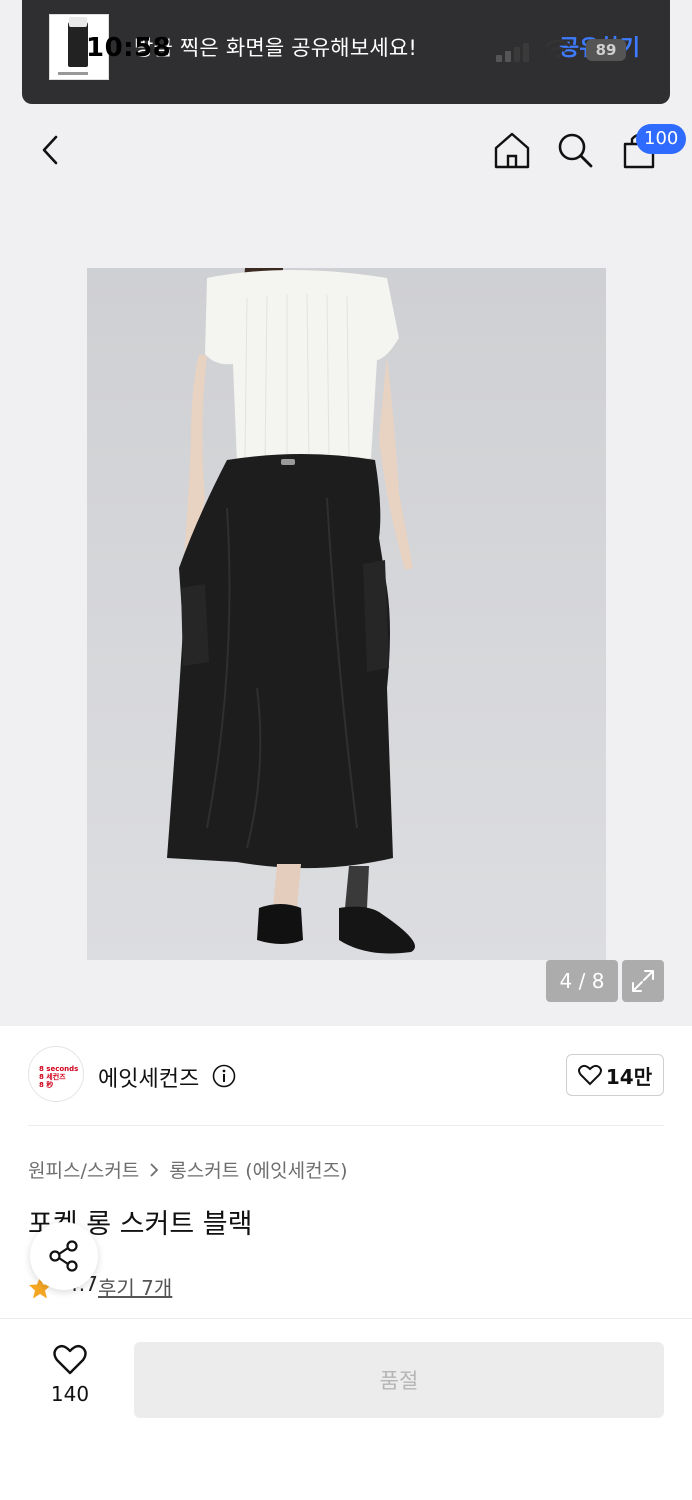  What do you see at coordinates (629, 1076) in the screenshot?
I see `brand-like-count: 14만` at bounding box center [629, 1076].